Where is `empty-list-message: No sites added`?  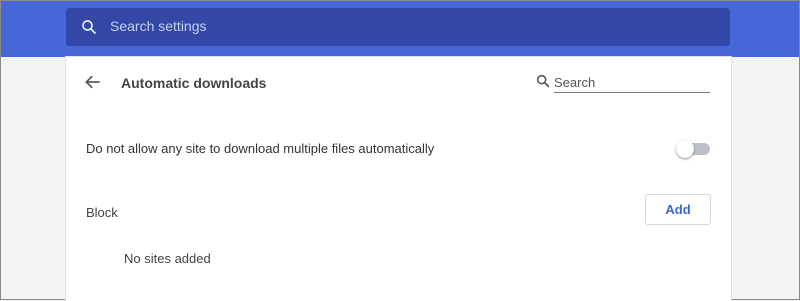
empty-list-message: No sites added is located at coordinates (167, 258).